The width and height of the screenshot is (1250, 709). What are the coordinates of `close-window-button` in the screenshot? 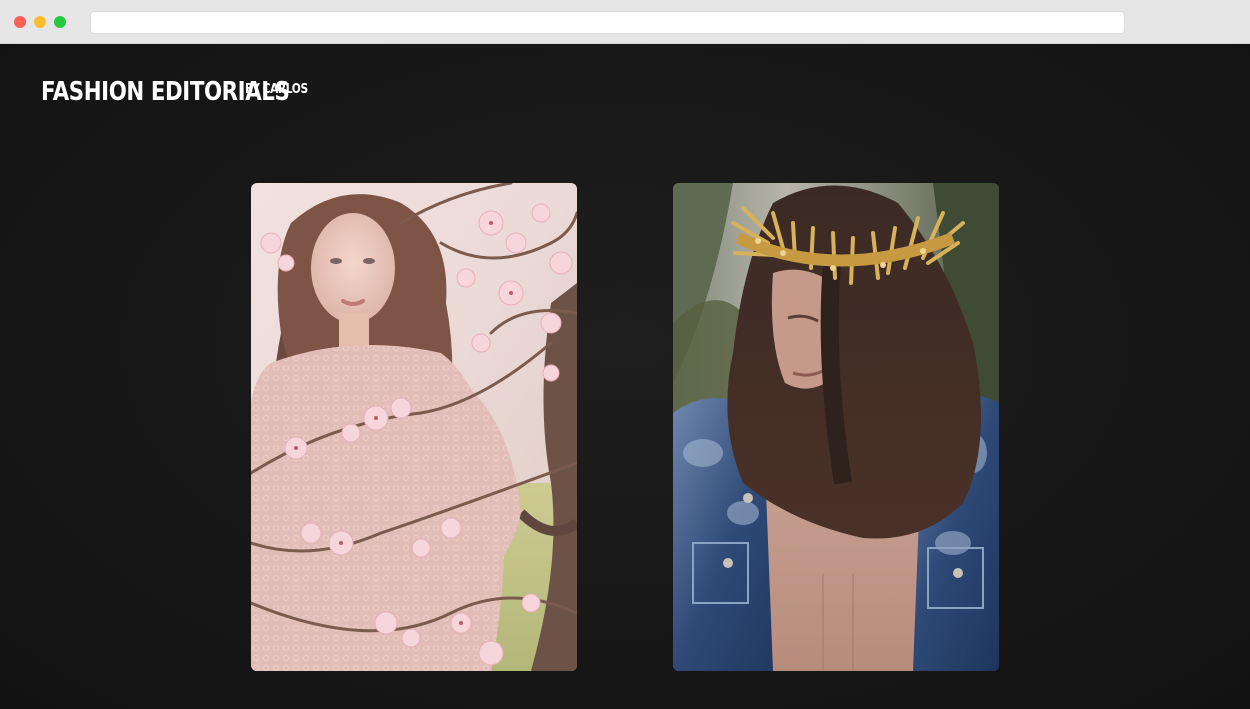 It's located at (20, 22).